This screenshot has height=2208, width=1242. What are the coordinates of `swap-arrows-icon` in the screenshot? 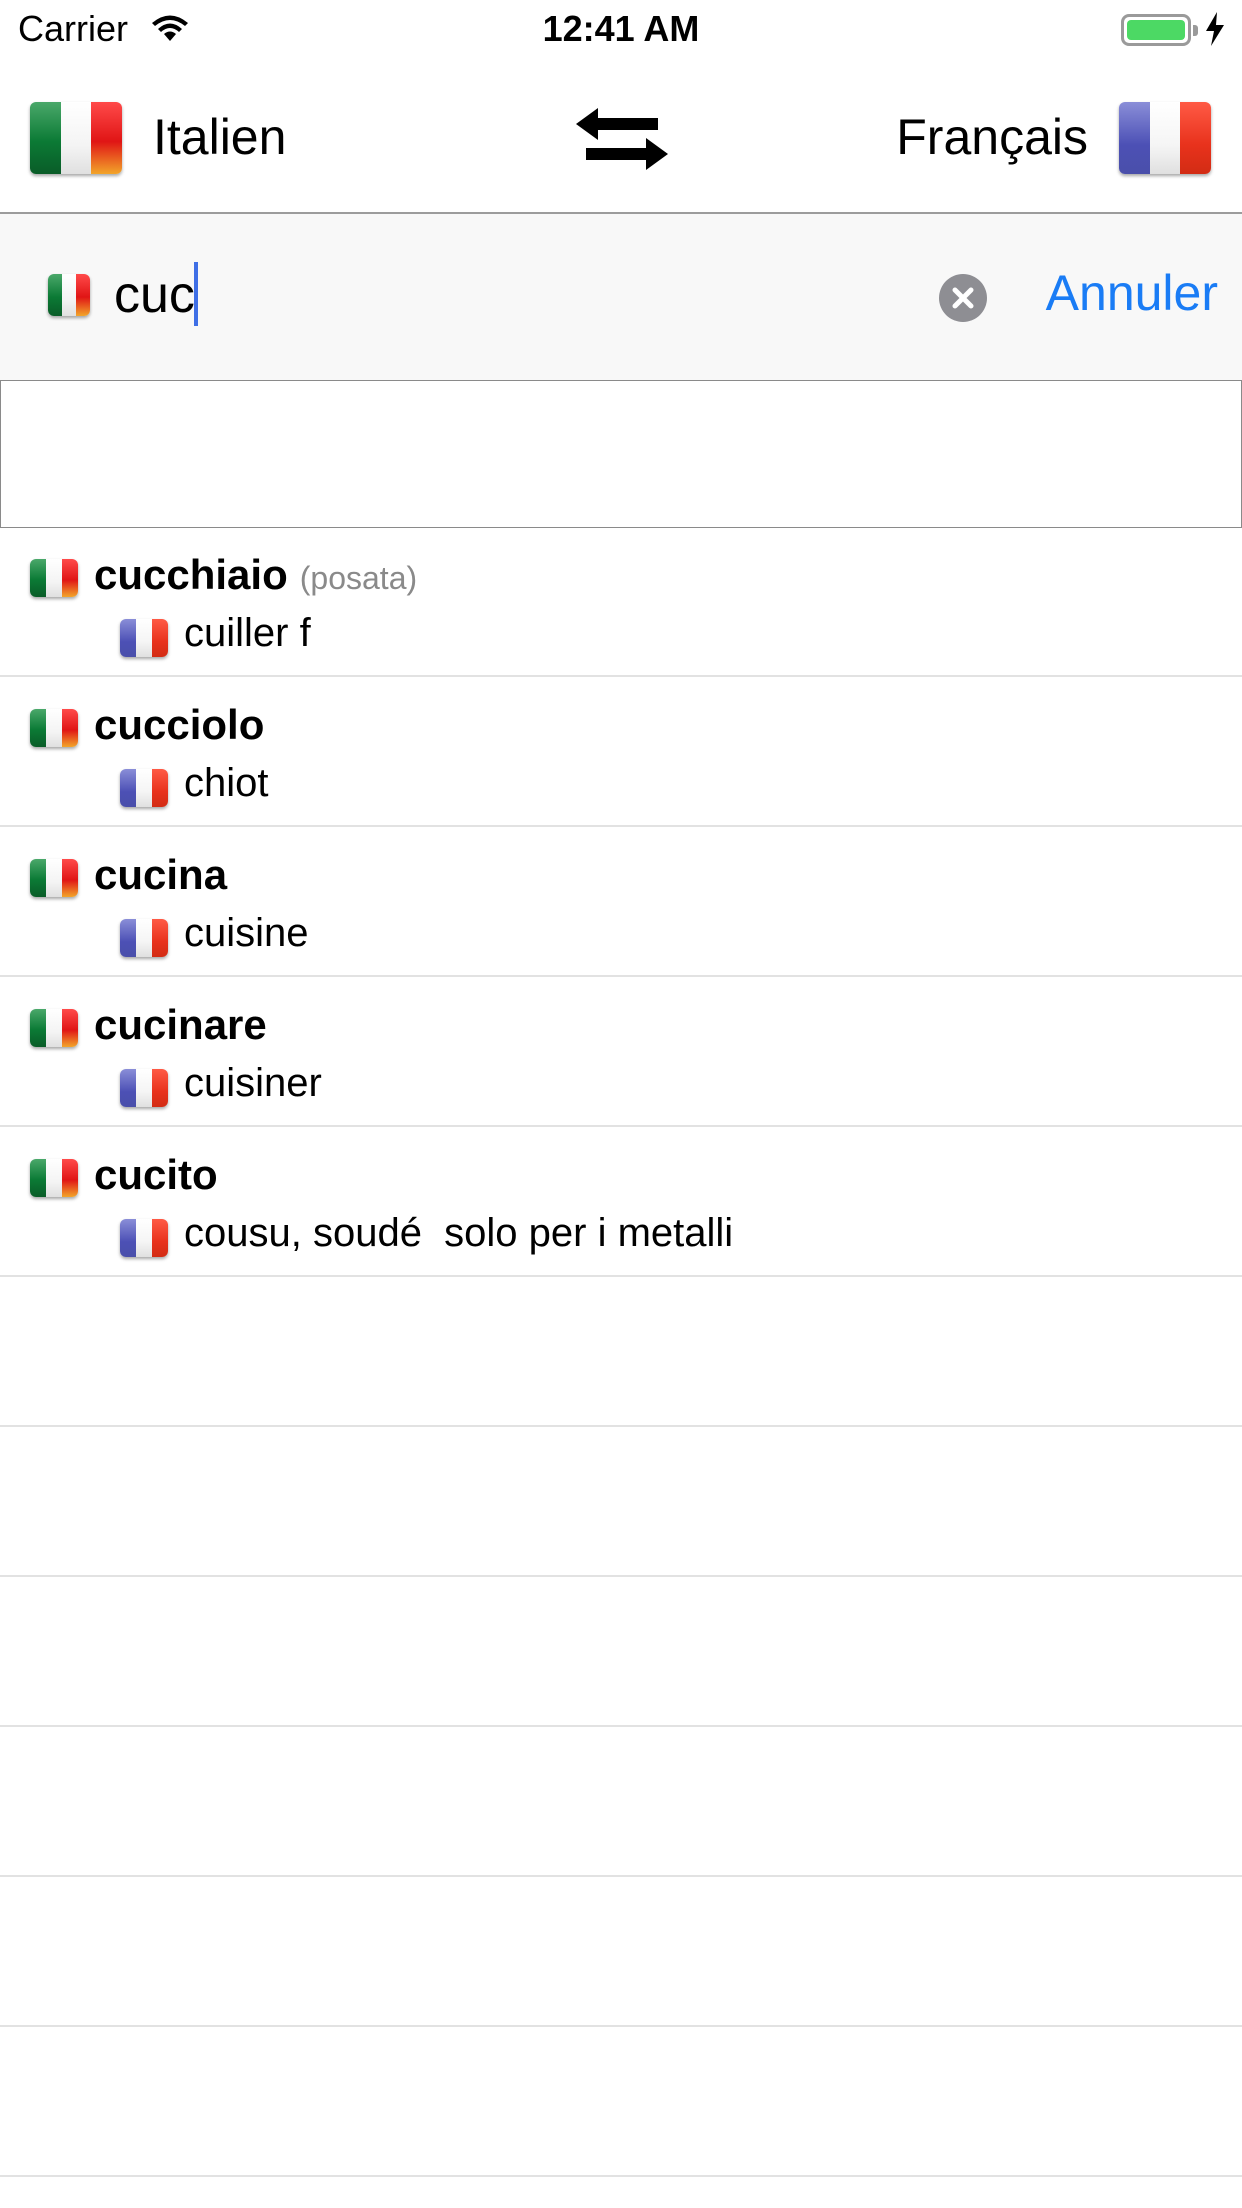 It's located at (622, 141).